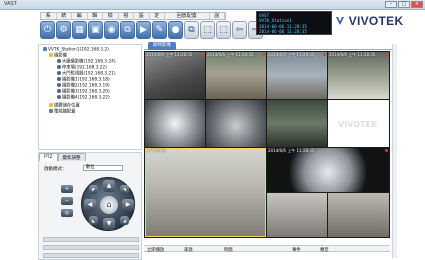 The width and height of the screenshot is (425, 260). What do you see at coordinates (111, 30) in the screenshot?
I see `camera-button: ◉` at bounding box center [111, 30].